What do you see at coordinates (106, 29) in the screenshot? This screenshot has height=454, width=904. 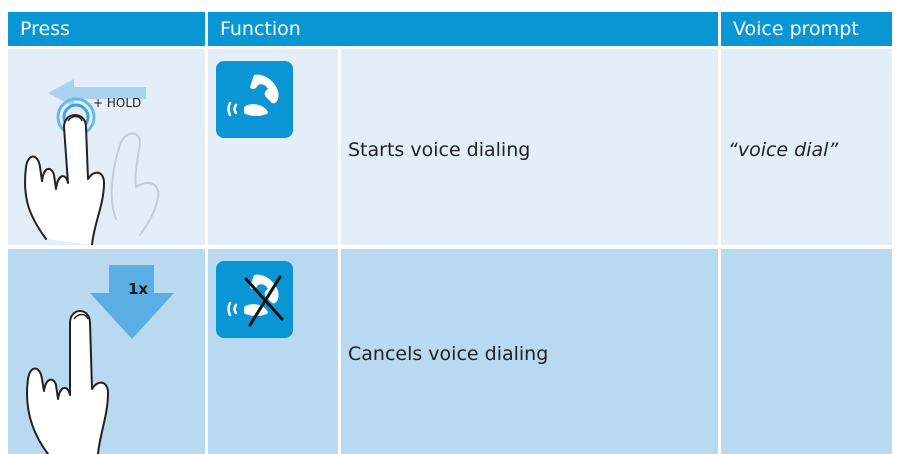 I see `header-press: Press` at bounding box center [106, 29].